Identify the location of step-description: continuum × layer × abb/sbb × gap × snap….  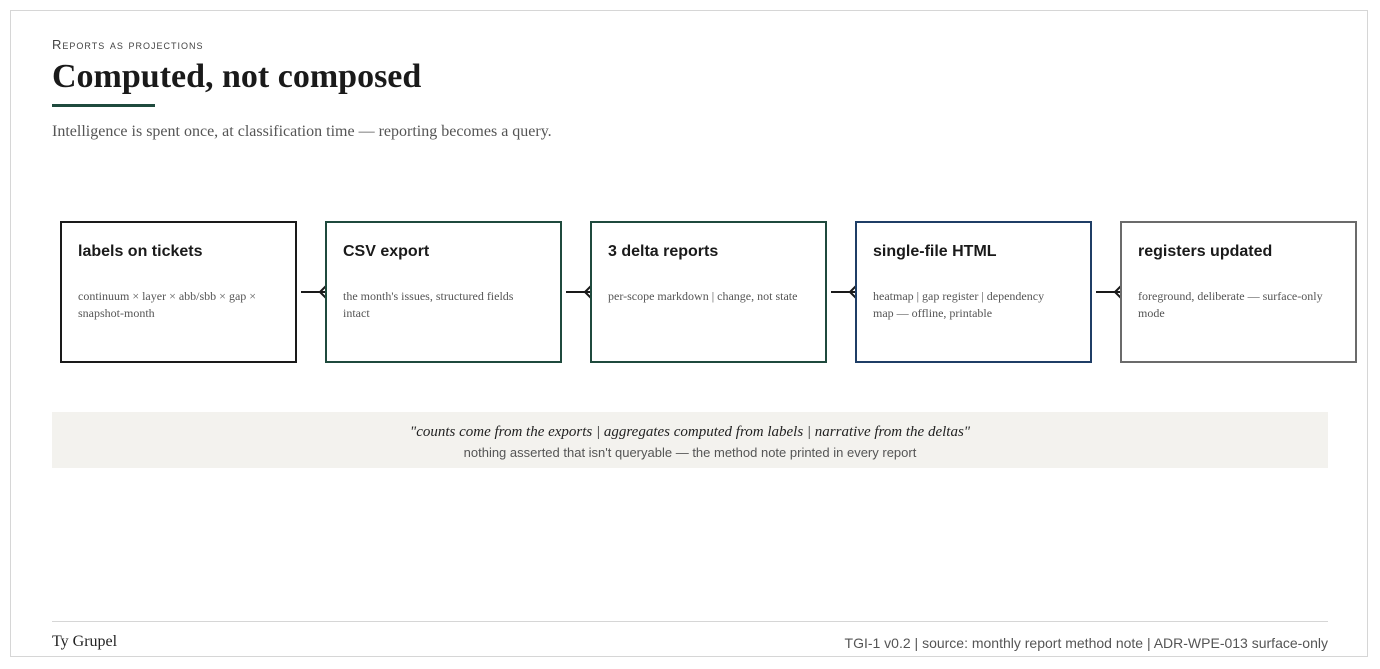
(167, 304).